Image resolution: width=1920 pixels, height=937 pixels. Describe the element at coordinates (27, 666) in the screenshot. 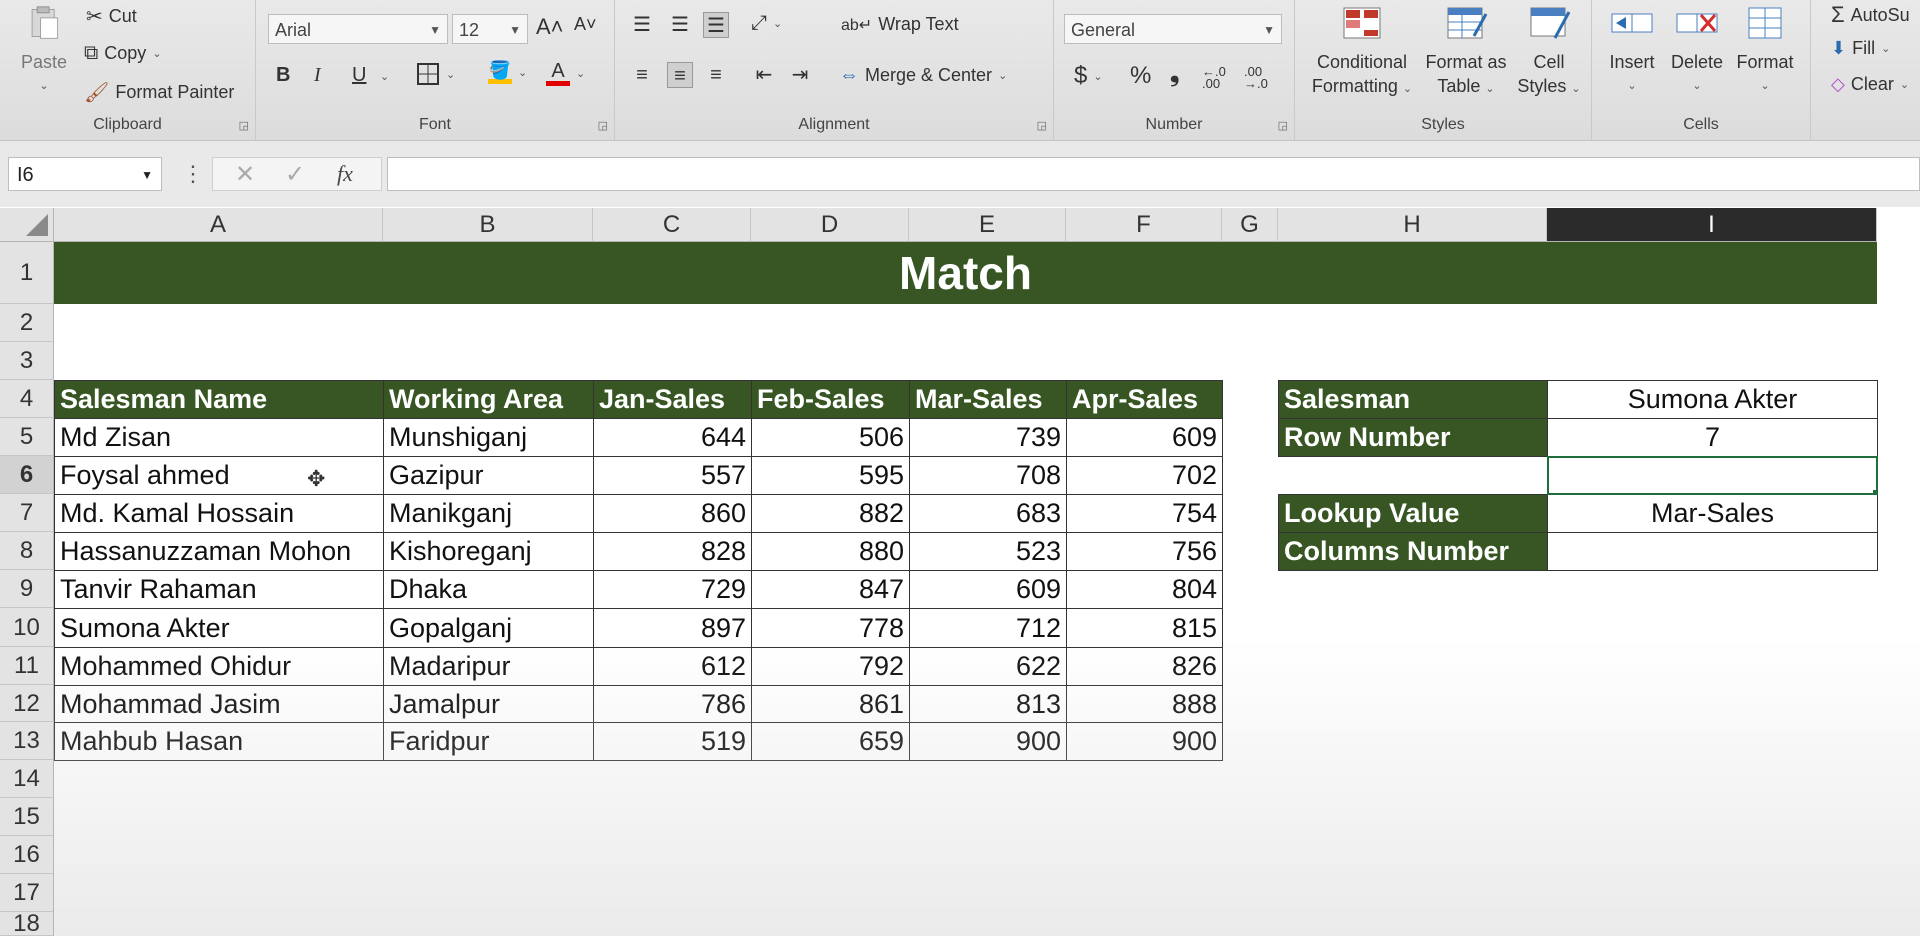

I see `row-header-11: 11` at that location.